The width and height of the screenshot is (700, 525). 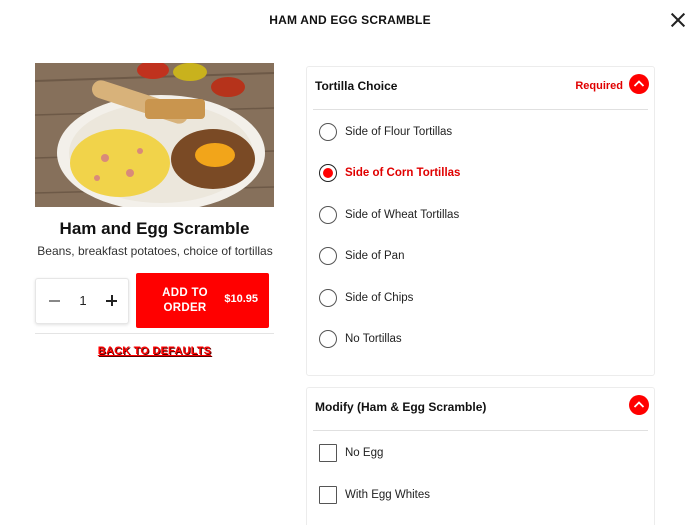 I want to click on plus-icon, so click(x=112, y=301).